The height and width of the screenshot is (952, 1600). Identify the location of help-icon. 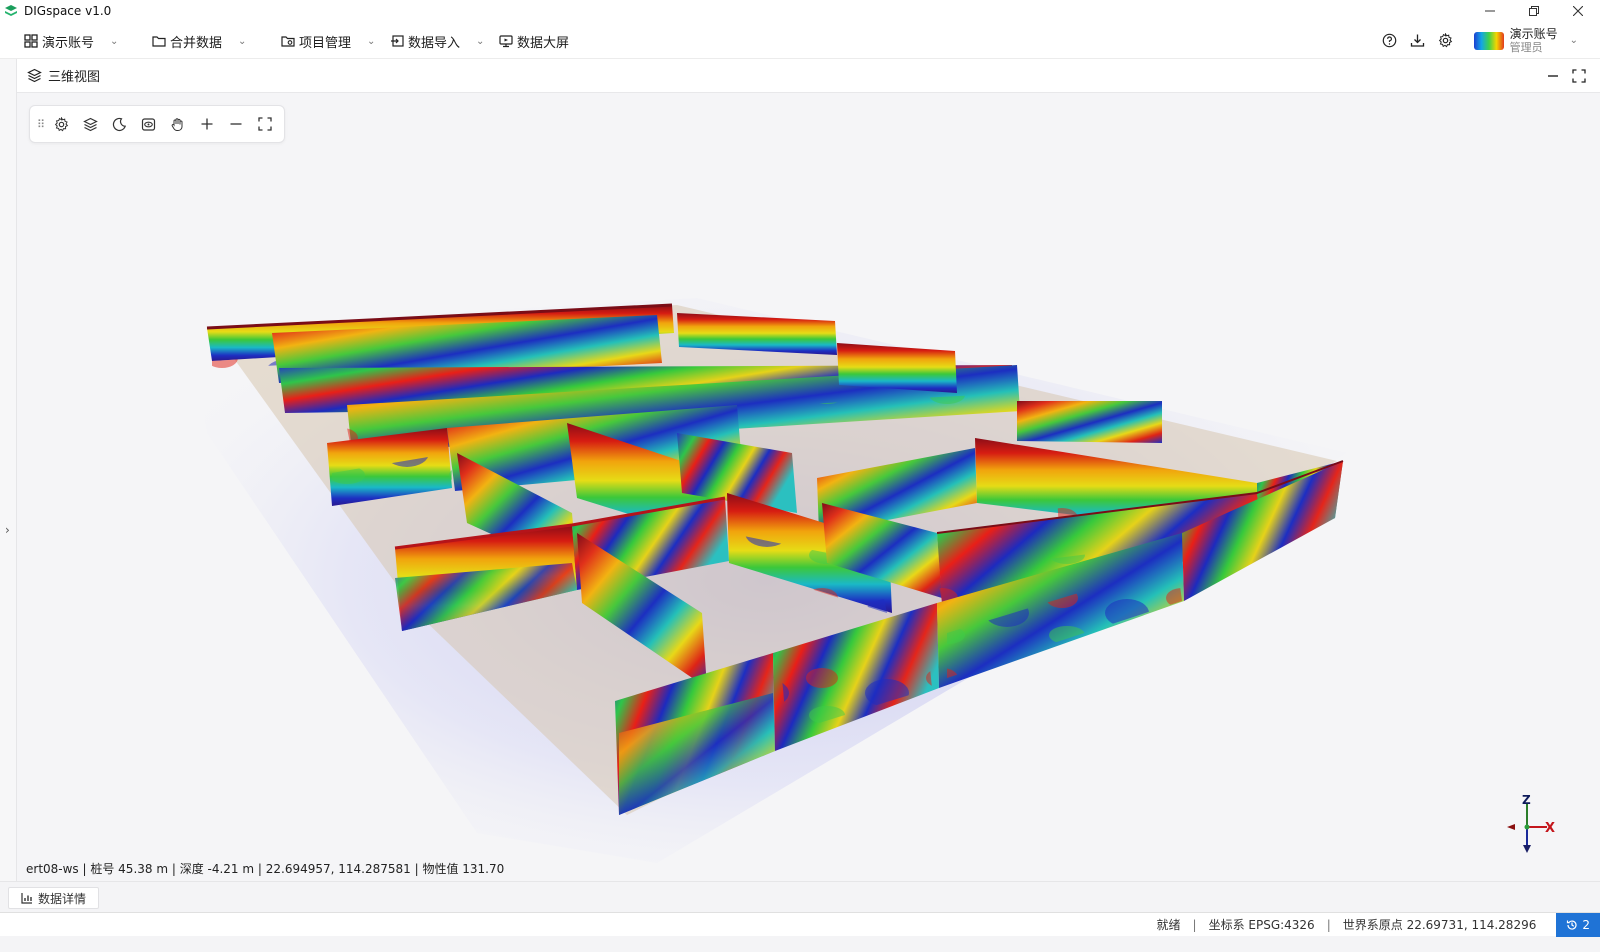
(1390, 41).